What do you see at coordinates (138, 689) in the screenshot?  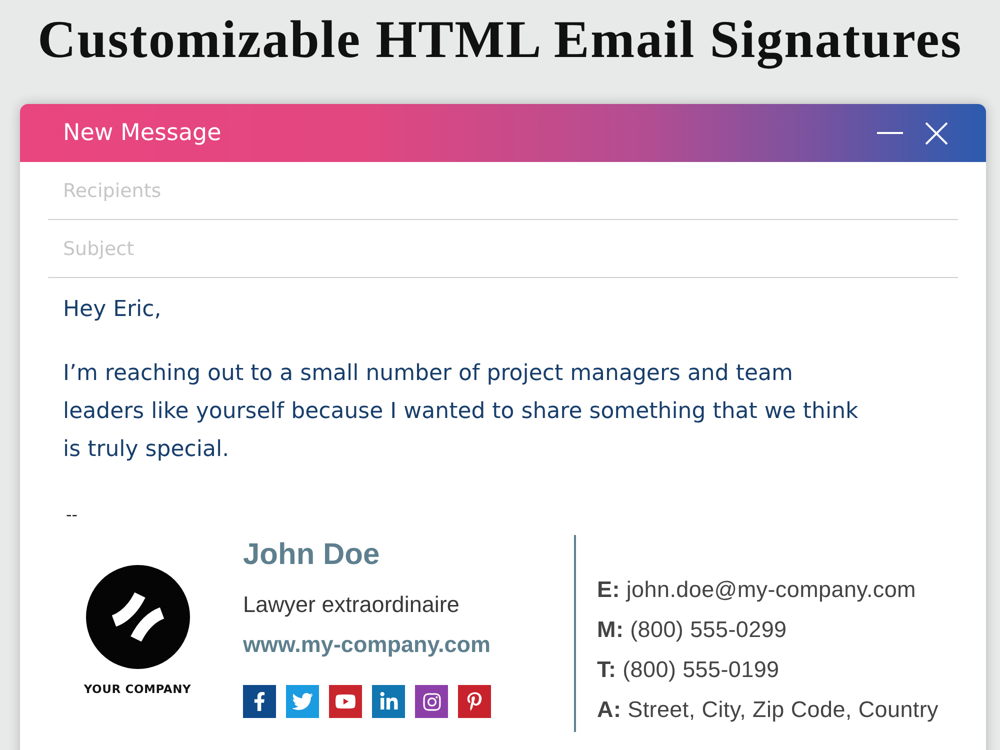 I see `company-logo-text: YOUR COMPANY` at bounding box center [138, 689].